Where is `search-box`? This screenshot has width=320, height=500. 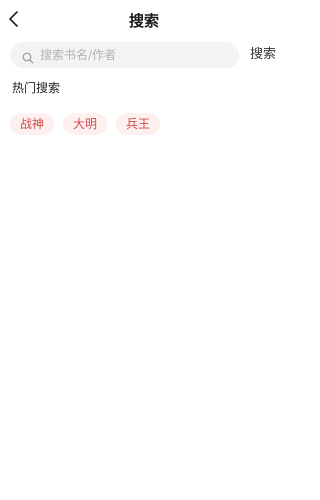 search-box is located at coordinates (124, 55).